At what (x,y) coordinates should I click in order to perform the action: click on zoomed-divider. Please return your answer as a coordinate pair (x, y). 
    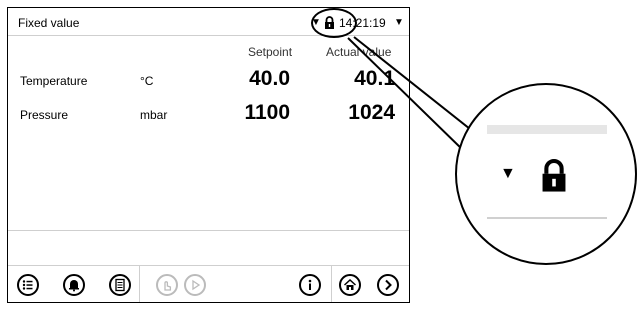
    Looking at the image, I should click on (547, 218).